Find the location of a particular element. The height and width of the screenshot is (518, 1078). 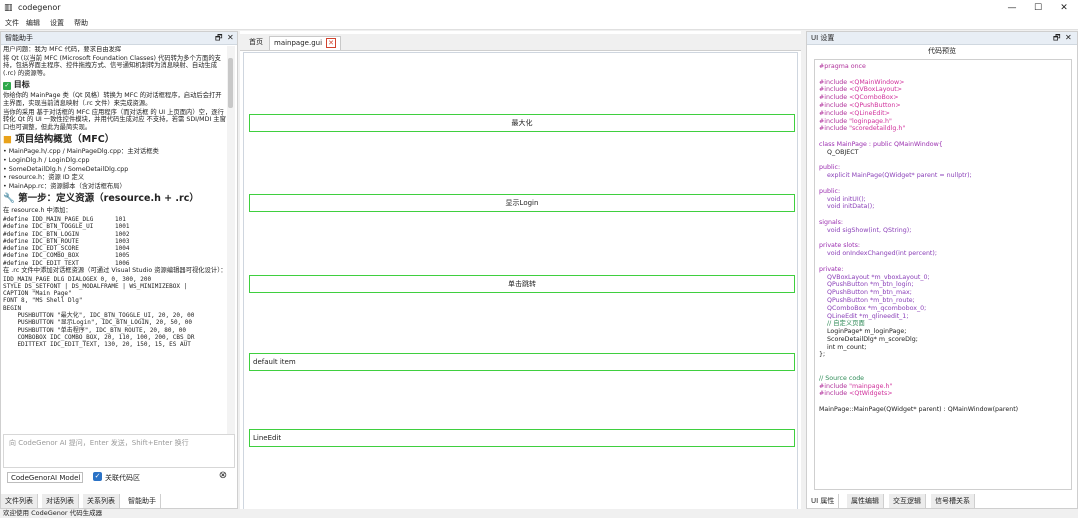

title-bar: ▥ codegenor — ☐ ✕ is located at coordinates (539, 9).